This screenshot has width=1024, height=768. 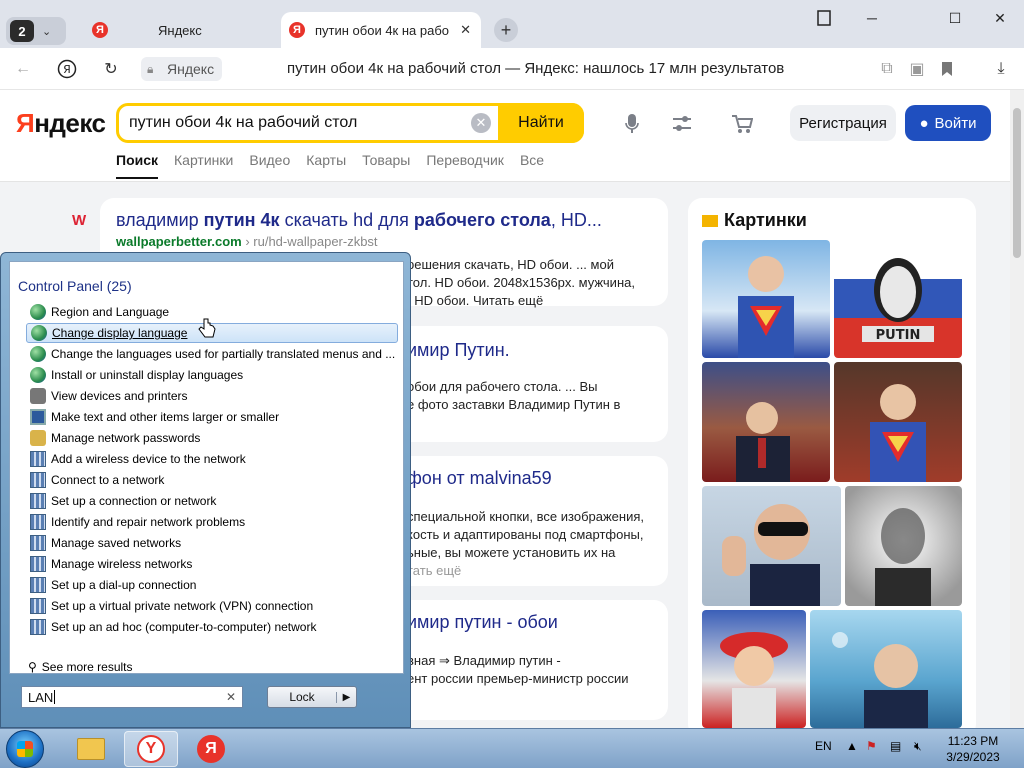 What do you see at coordinates (212, 585) in the screenshot?
I see `result-setup-dialup: Set up a dial-up connection` at bounding box center [212, 585].